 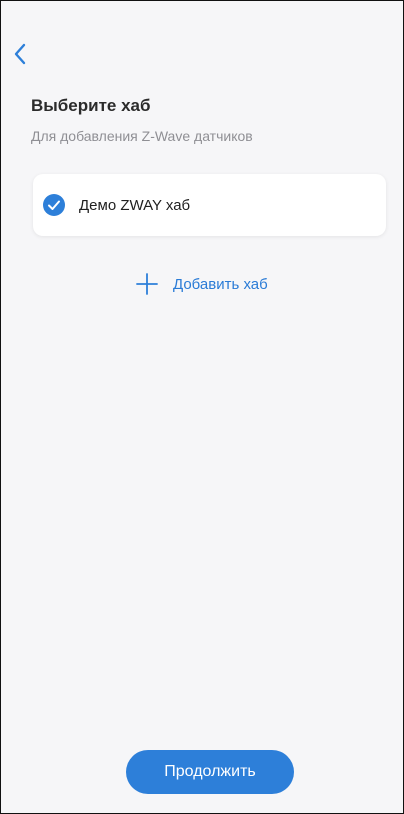 What do you see at coordinates (20, 54) in the screenshot?
I see `chevron-left-icon` at bounding box center [20, 54].